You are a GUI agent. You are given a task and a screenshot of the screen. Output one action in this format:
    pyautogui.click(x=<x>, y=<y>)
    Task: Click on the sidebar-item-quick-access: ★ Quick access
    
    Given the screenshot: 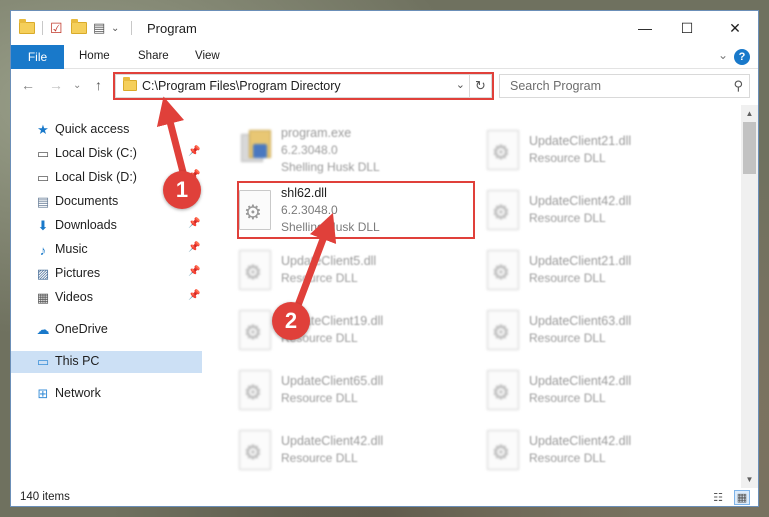 What is the action you would take?
    pyautogui.click(x=106, y=130)
    